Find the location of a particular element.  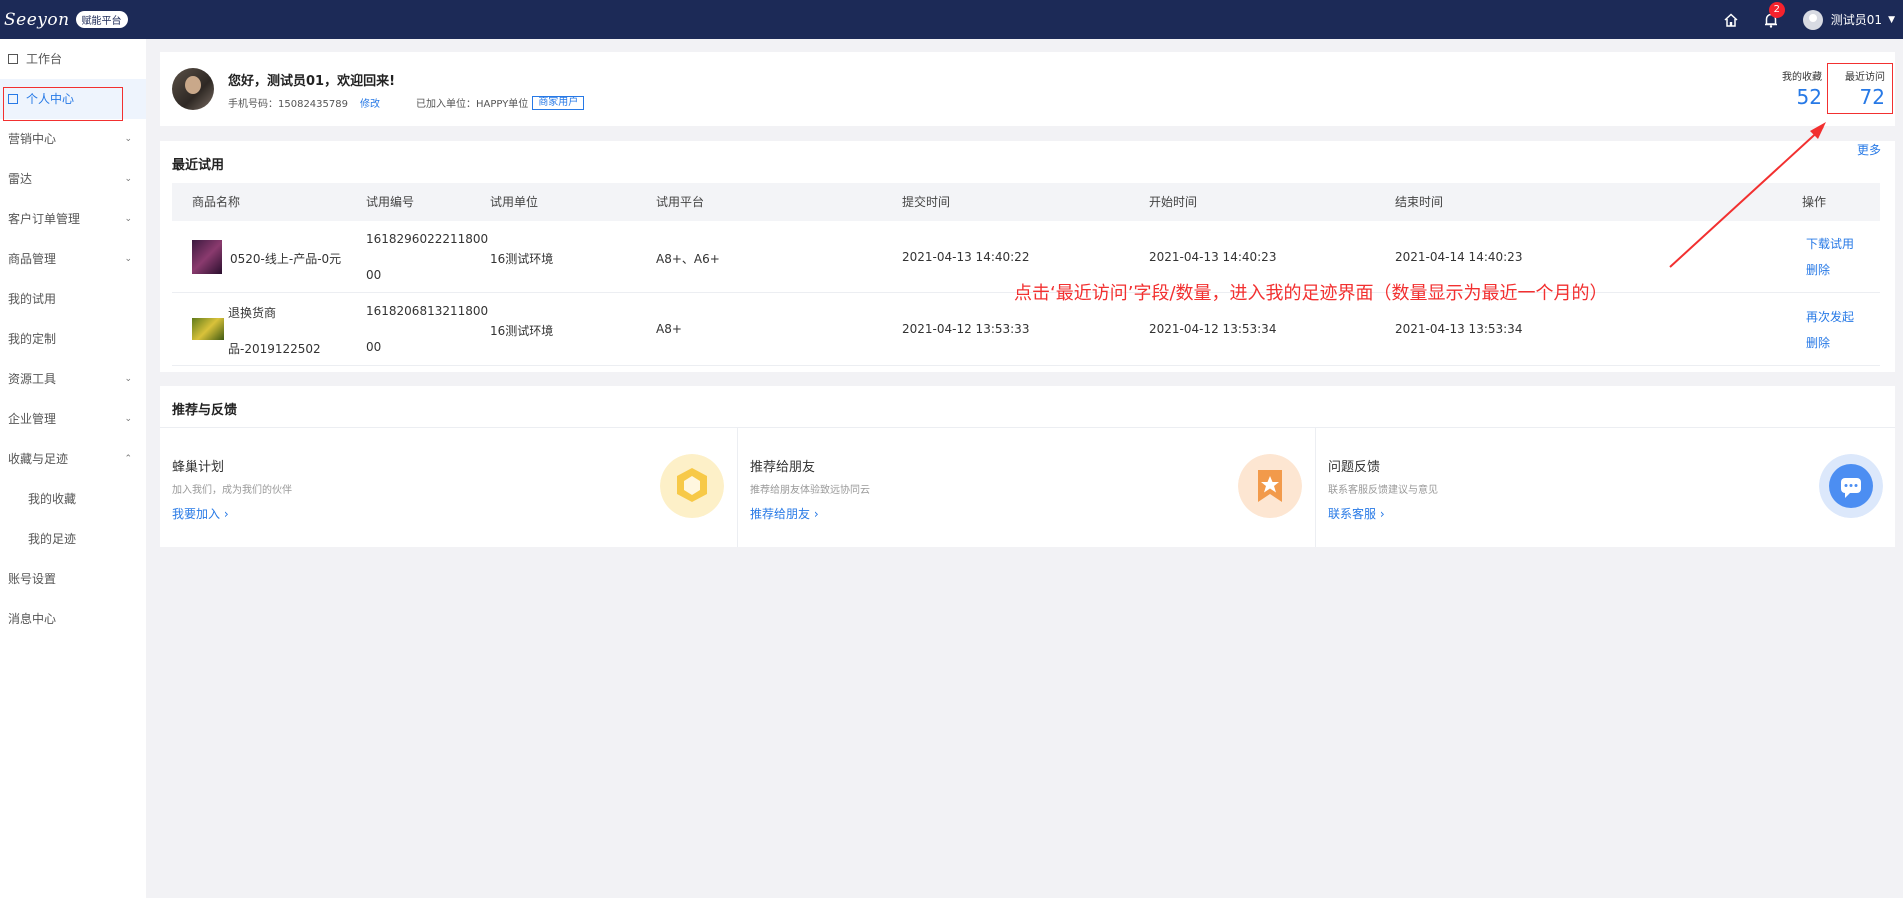

user-menu-name: 测试员01 is located at coordinates (1856, 19).